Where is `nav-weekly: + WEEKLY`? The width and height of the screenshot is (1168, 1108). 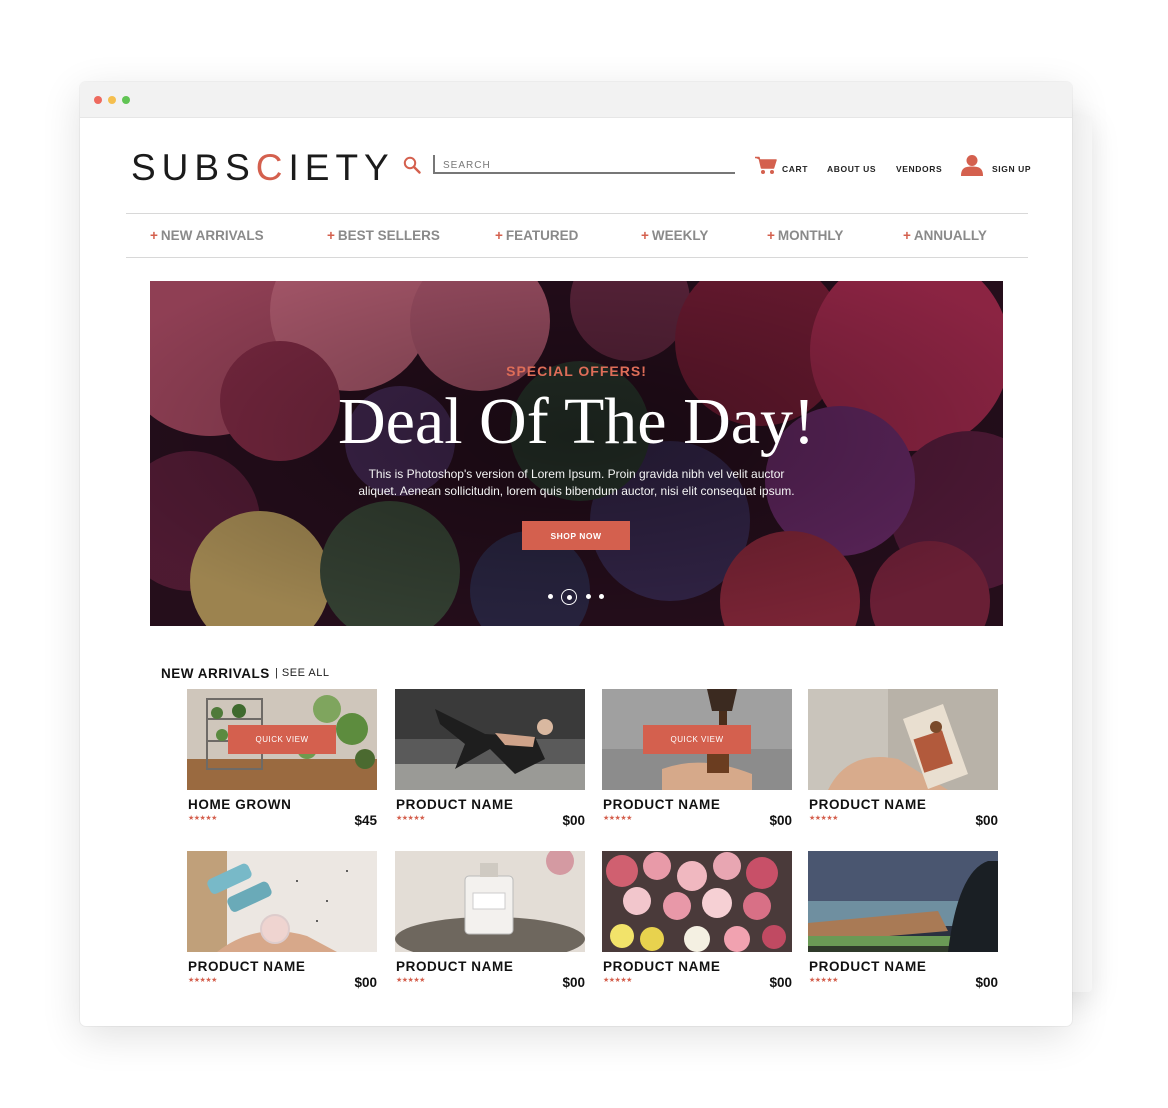
nav-weekly: + WEEKLY is located at coordinates (674, 235).